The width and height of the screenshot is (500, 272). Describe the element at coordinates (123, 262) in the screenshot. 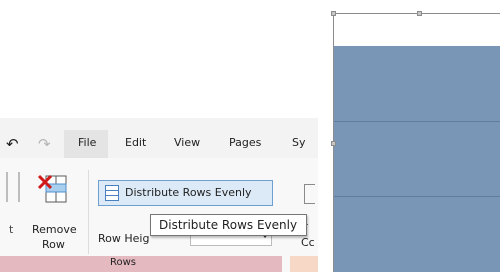

I see `rows-group-label: Rows` at that location.